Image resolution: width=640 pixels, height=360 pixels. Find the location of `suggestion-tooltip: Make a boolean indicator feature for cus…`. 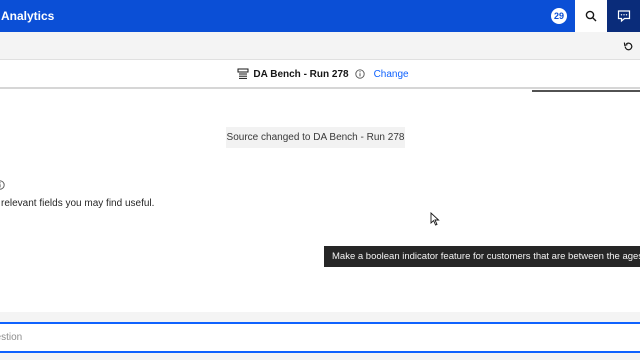

suggestion-tooltip: Make a boolean indicator feature for cus… is located at coordinates (482, 256).